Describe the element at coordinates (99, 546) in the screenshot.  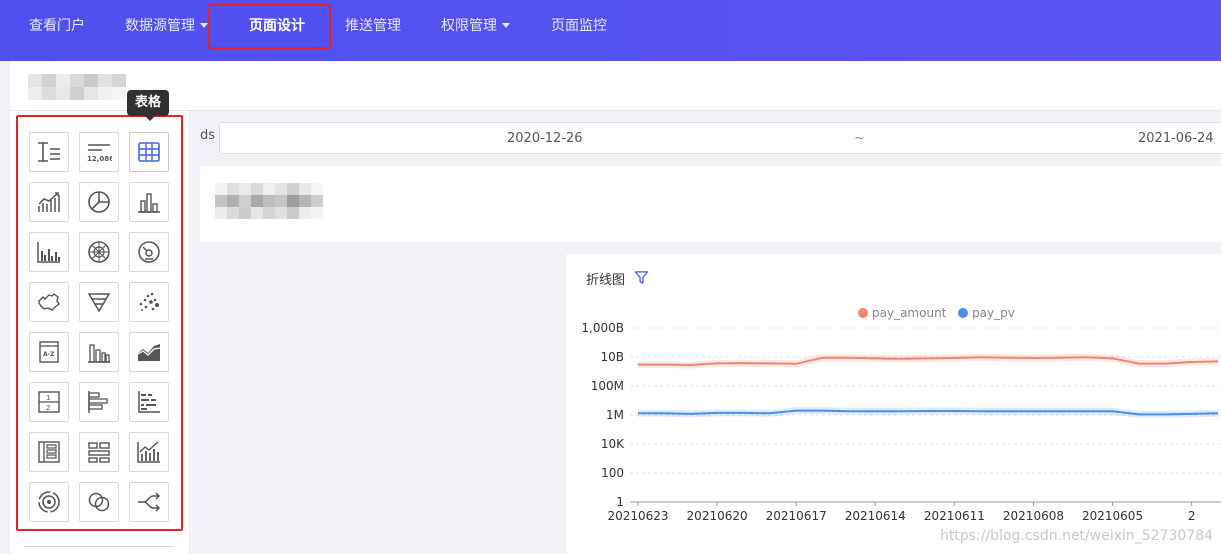
I see `panel-divider` at that location.